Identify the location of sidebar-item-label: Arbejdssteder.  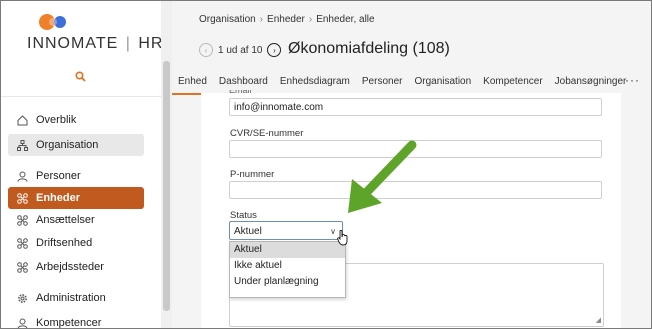
(70, 267).